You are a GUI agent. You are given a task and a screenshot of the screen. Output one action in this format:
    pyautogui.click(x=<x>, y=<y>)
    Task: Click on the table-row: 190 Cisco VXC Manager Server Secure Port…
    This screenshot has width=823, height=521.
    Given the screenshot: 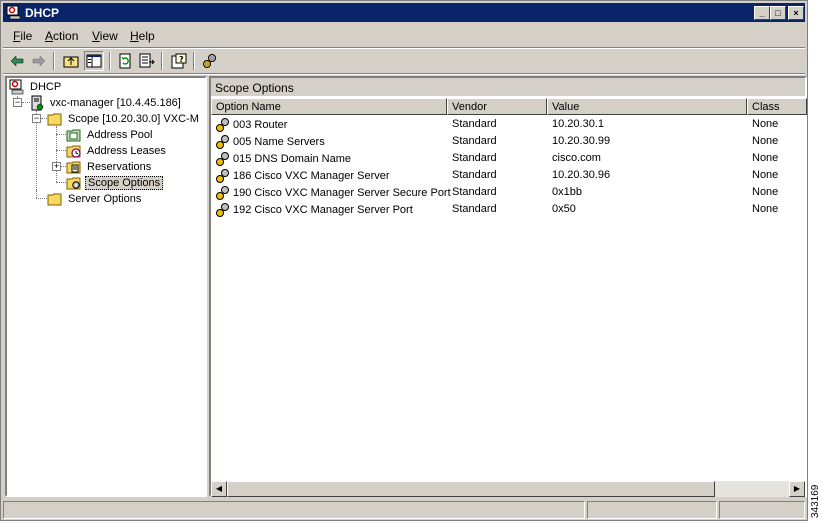 What is the action you would take?
    pyautogui.click(x=508, y=192)
    